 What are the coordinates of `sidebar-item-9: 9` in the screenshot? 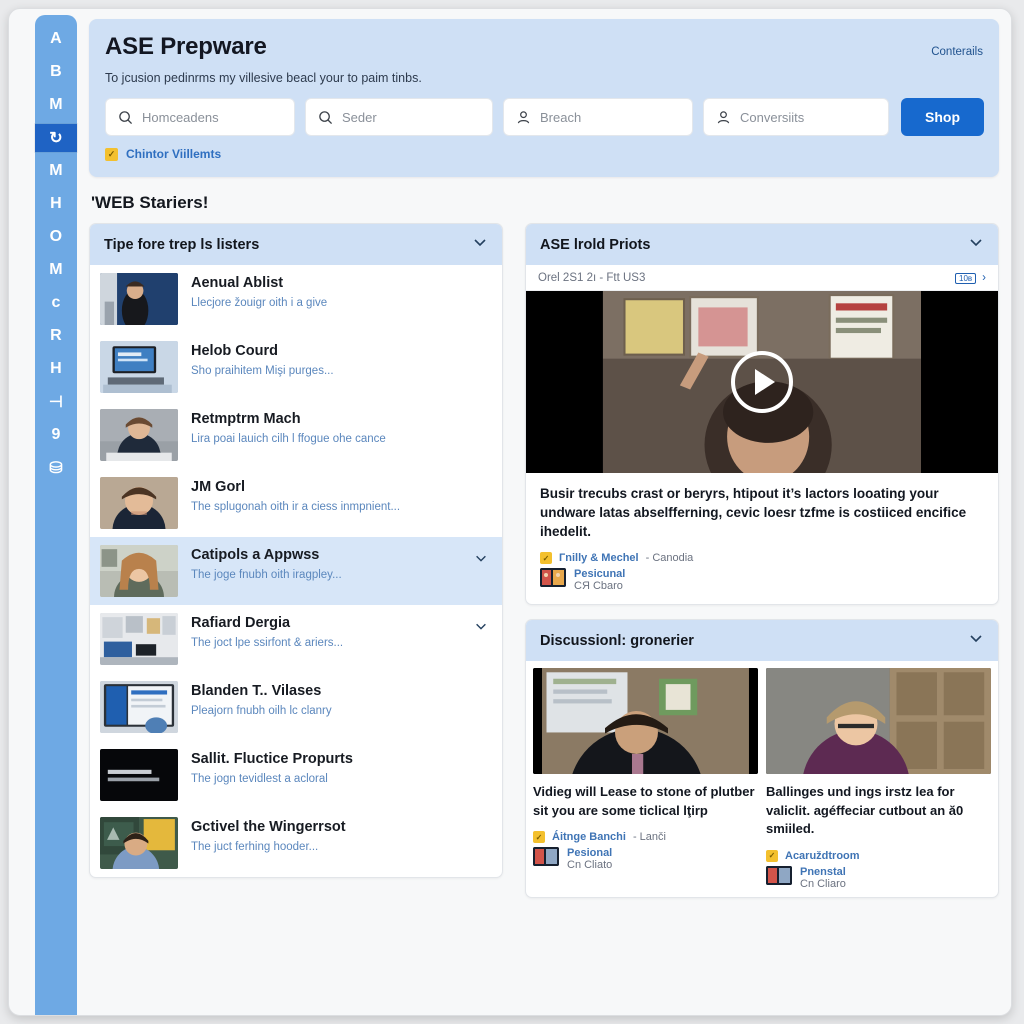 It's located at (56, 435).